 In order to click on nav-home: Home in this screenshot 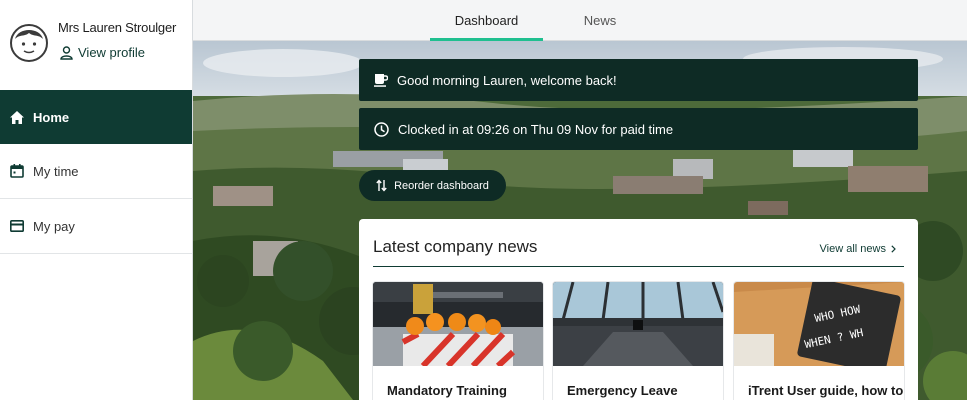, I will do `click(96, 117)`.